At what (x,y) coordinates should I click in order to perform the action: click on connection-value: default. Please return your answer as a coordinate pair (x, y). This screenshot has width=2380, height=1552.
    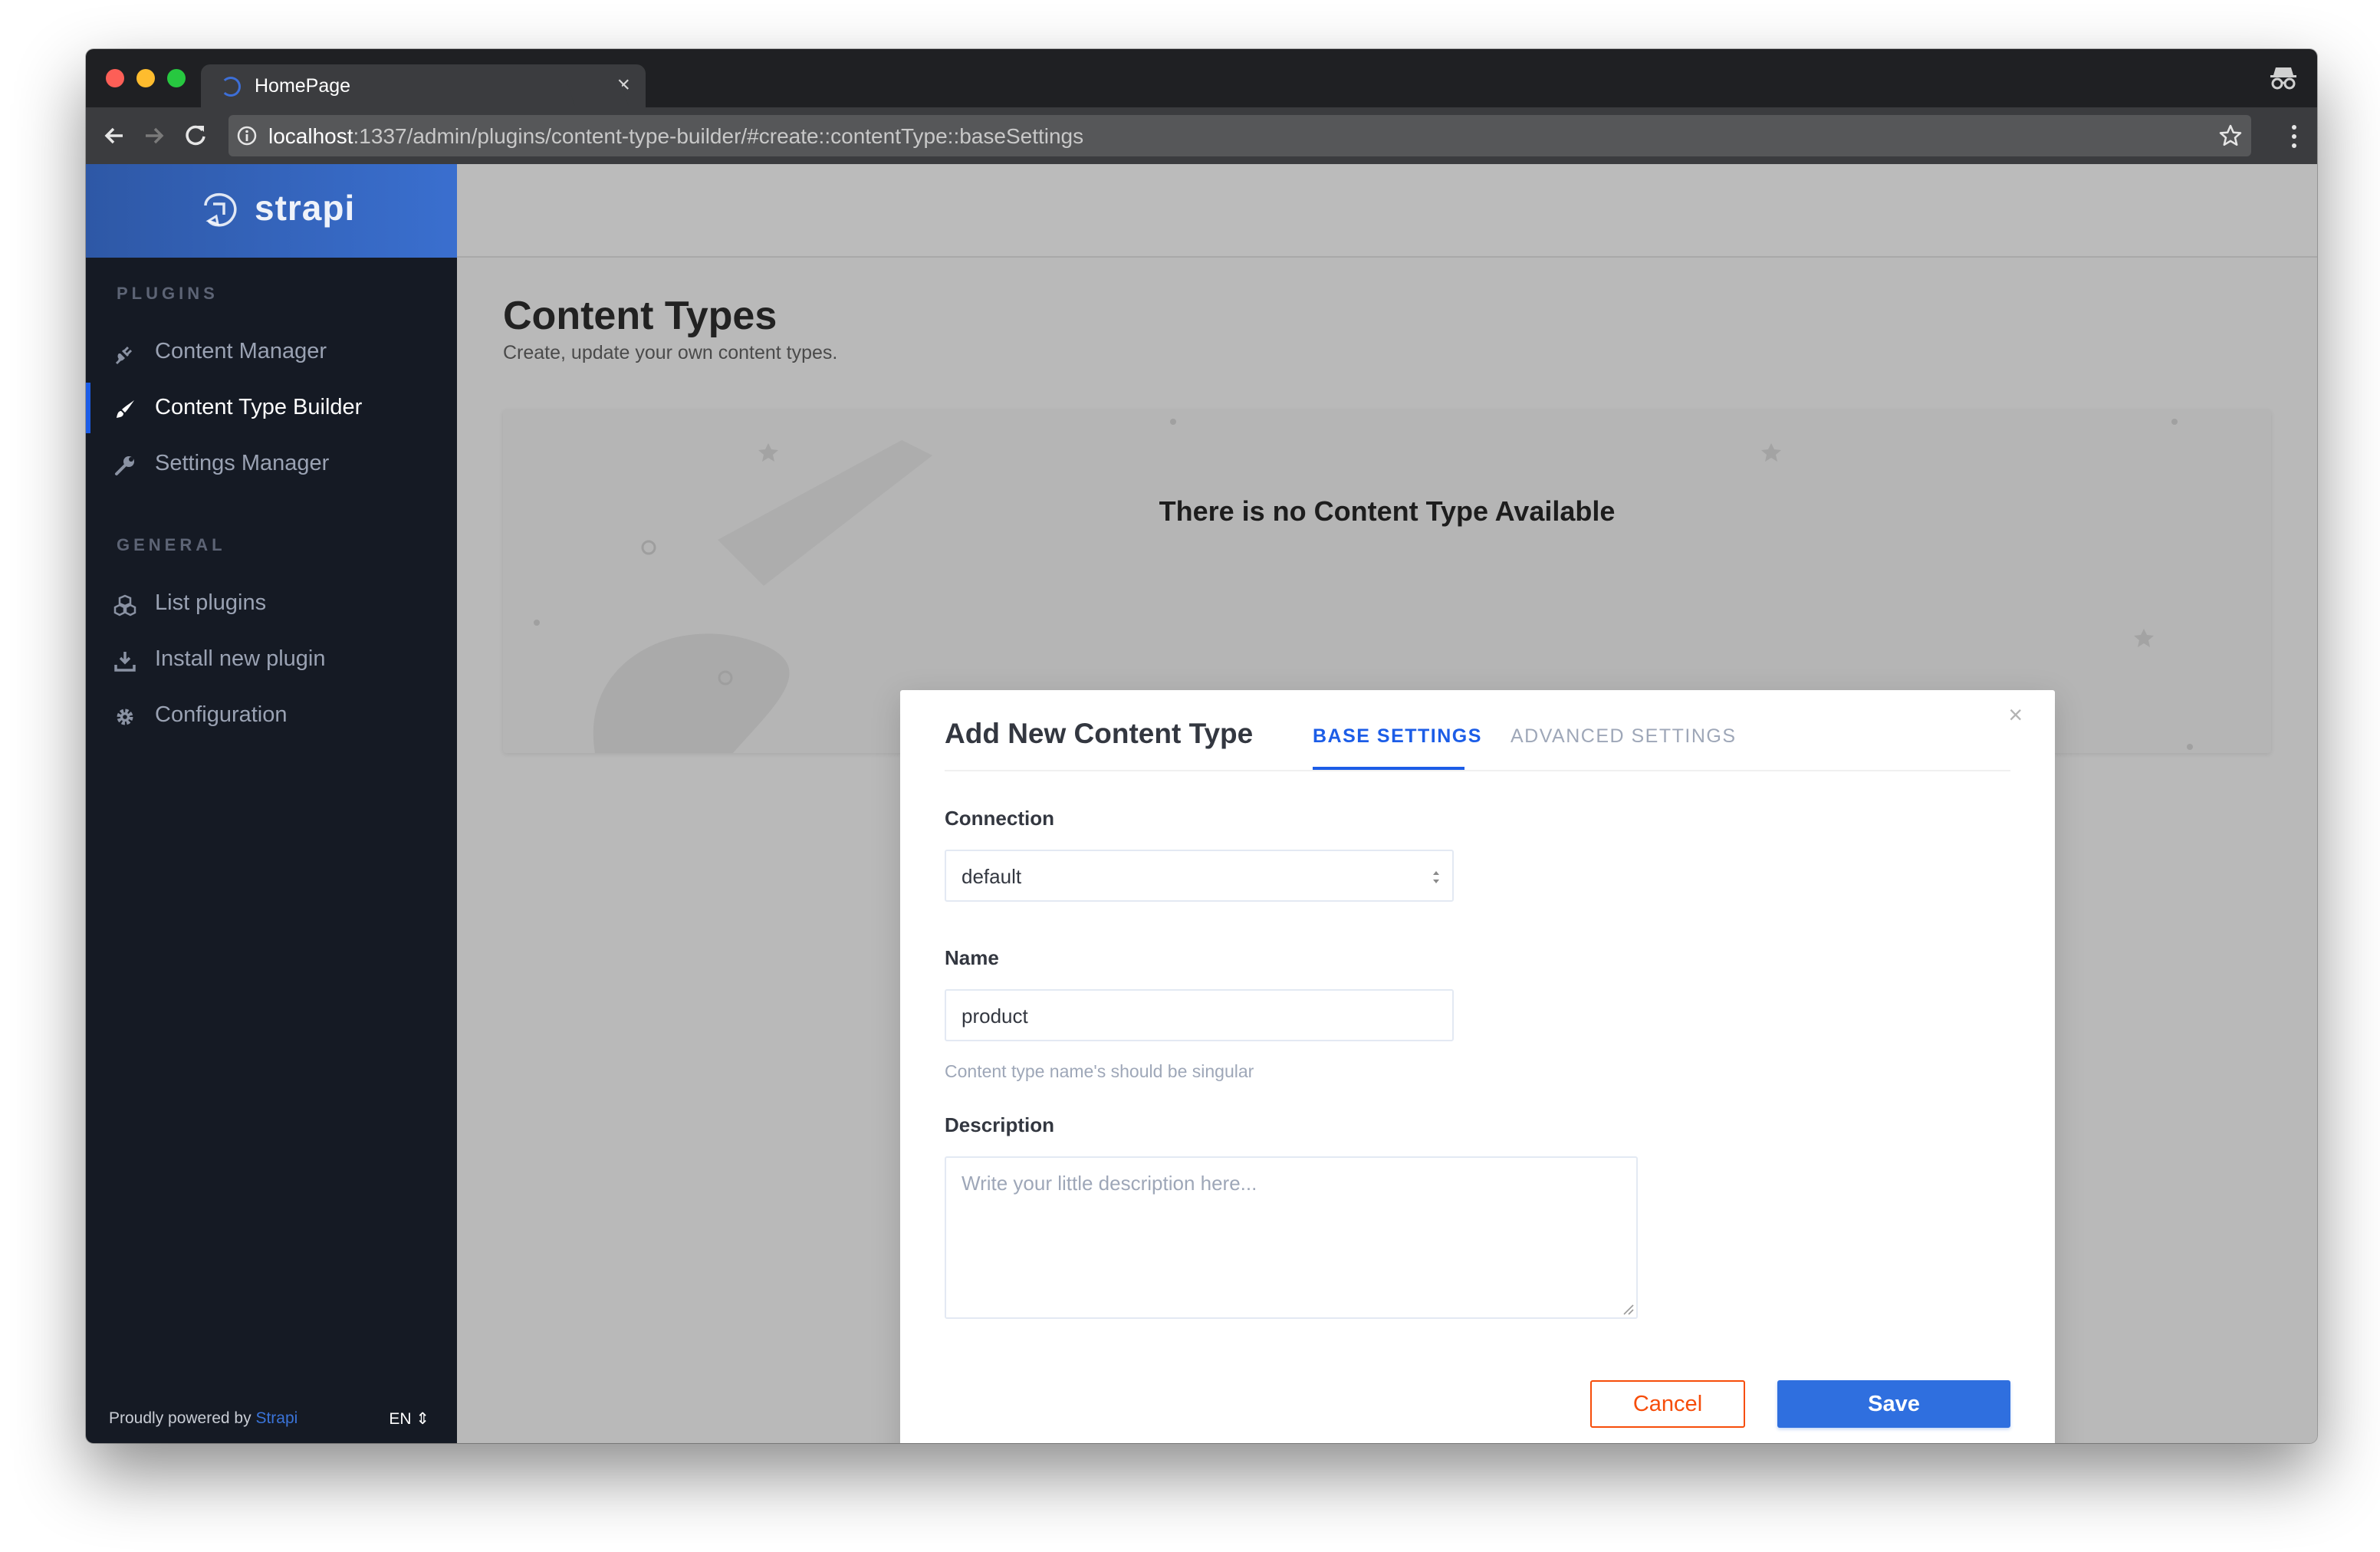
    Looking at the image, I should click on (992, 876).